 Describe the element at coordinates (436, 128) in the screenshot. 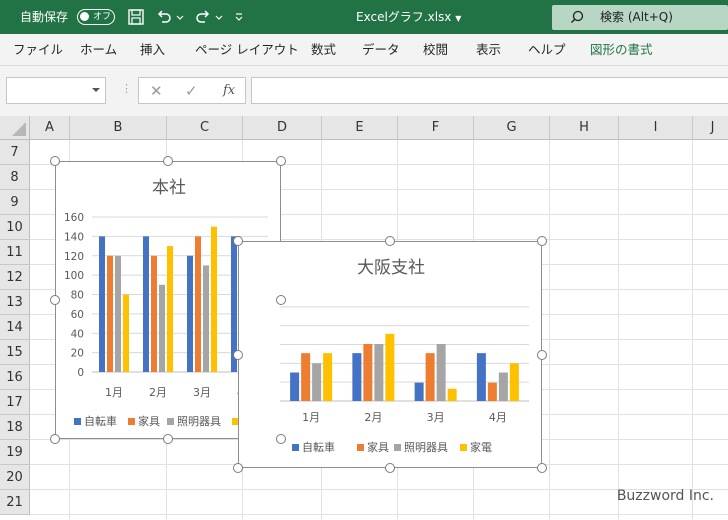

I see `column-header-f: F` at that location.